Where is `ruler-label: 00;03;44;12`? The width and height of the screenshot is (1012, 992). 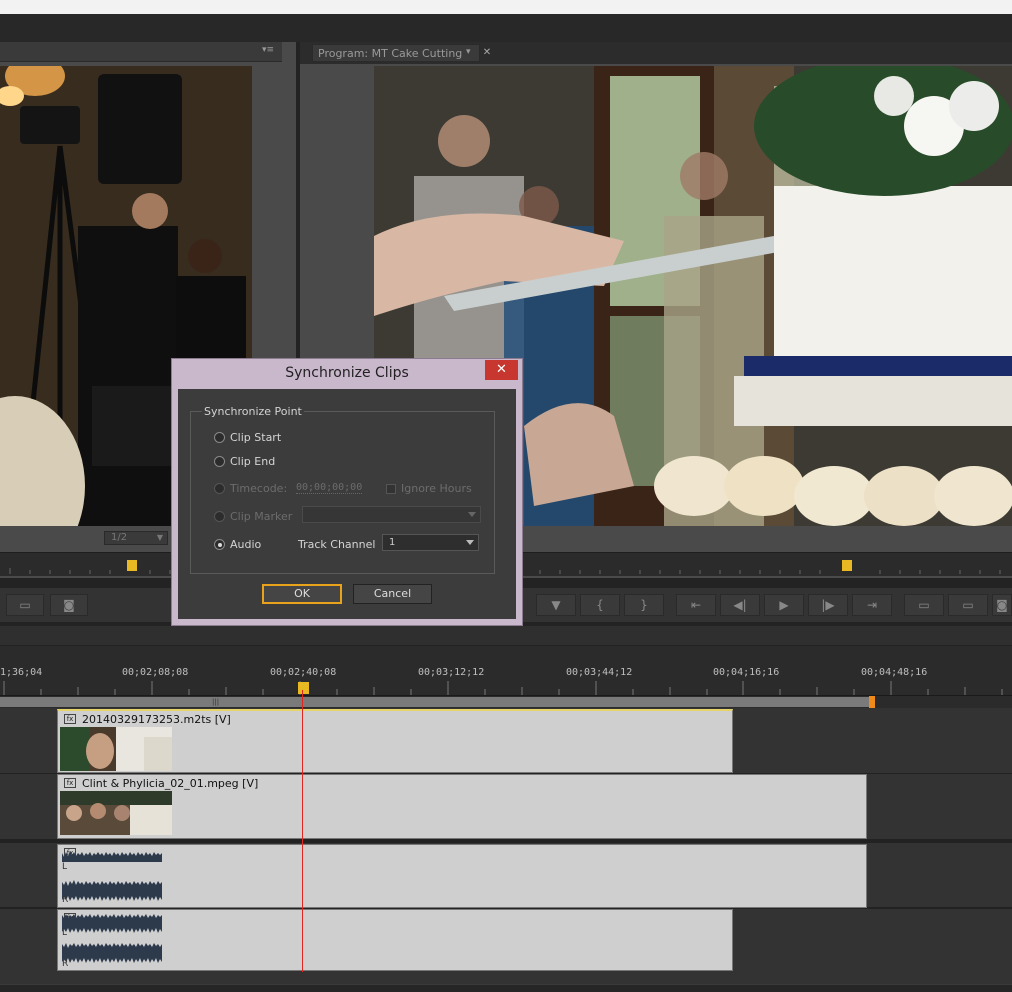
ruler-label: 00;03;44;12 is located at coordinates (599, 672).